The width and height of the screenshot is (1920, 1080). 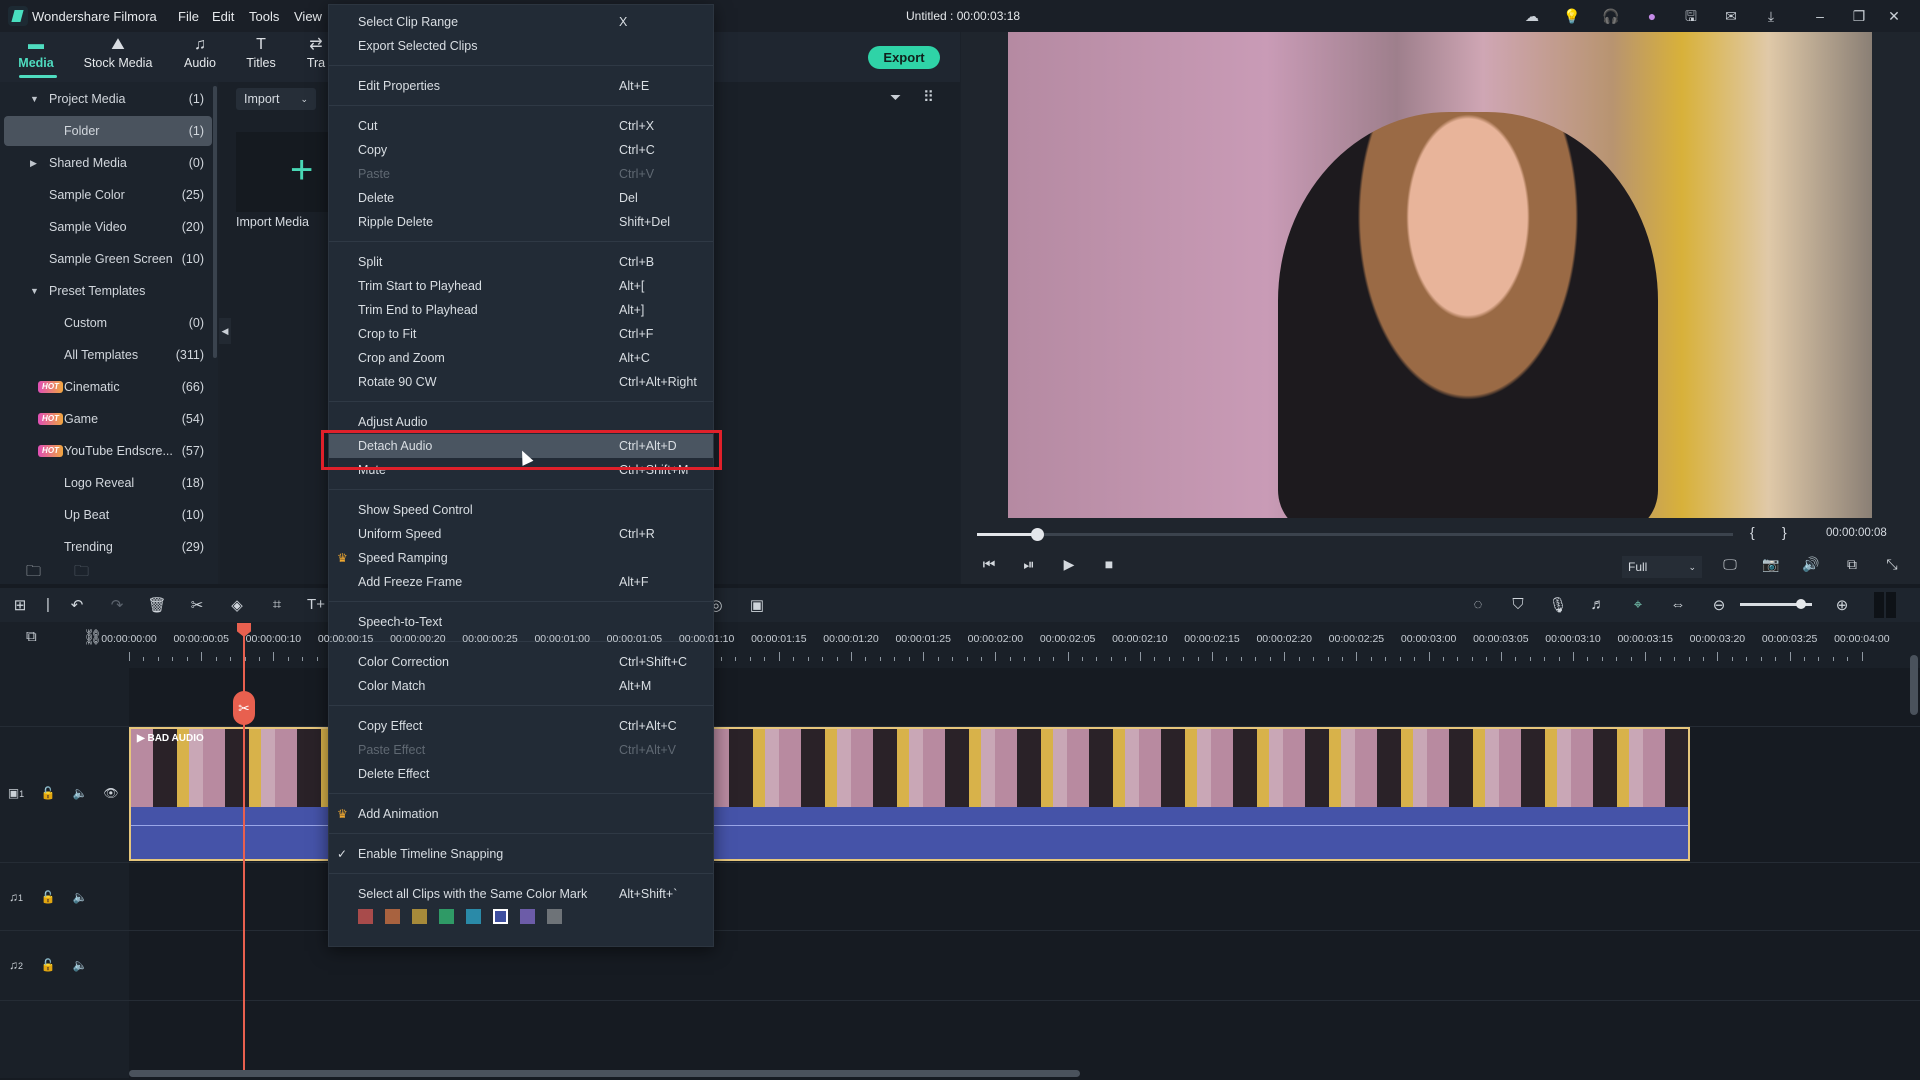 What do you see at coordinates (521, 358) in the screenshot?
I see `menu-item-crop-and-zoom: Crop and Zoom Alt+C` at bounding box center [521, 358].